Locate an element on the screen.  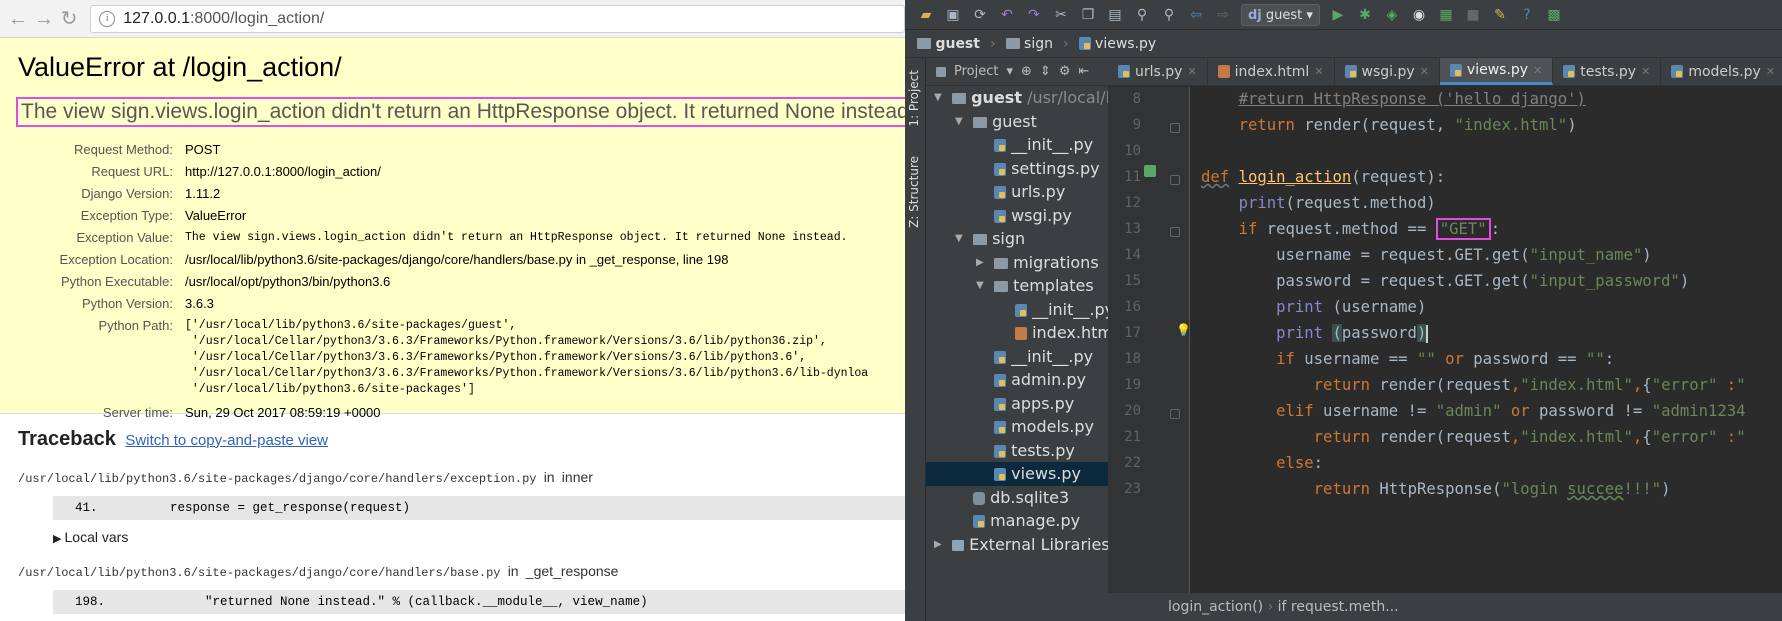
tree-item-label: guest is located at coordinates (996, 97).